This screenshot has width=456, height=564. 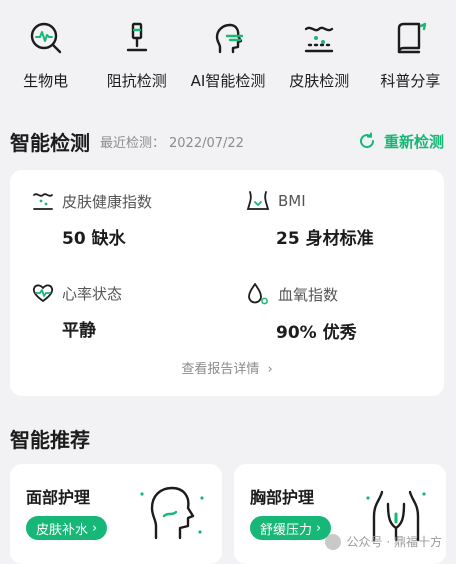 I want to click on recommend-tag-button: 皮肤补水 ›, so click(x=67, y=528).